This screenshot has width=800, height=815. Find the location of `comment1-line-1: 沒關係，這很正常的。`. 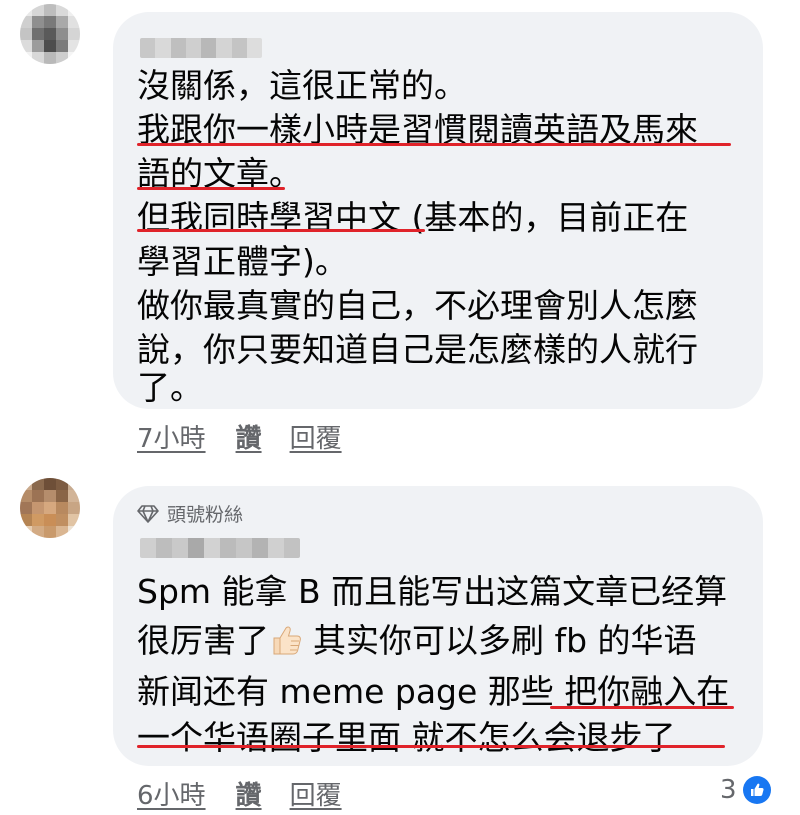

comment1-line-1: 沒關係，這很正常的。 is located at coordinates (302, 85).